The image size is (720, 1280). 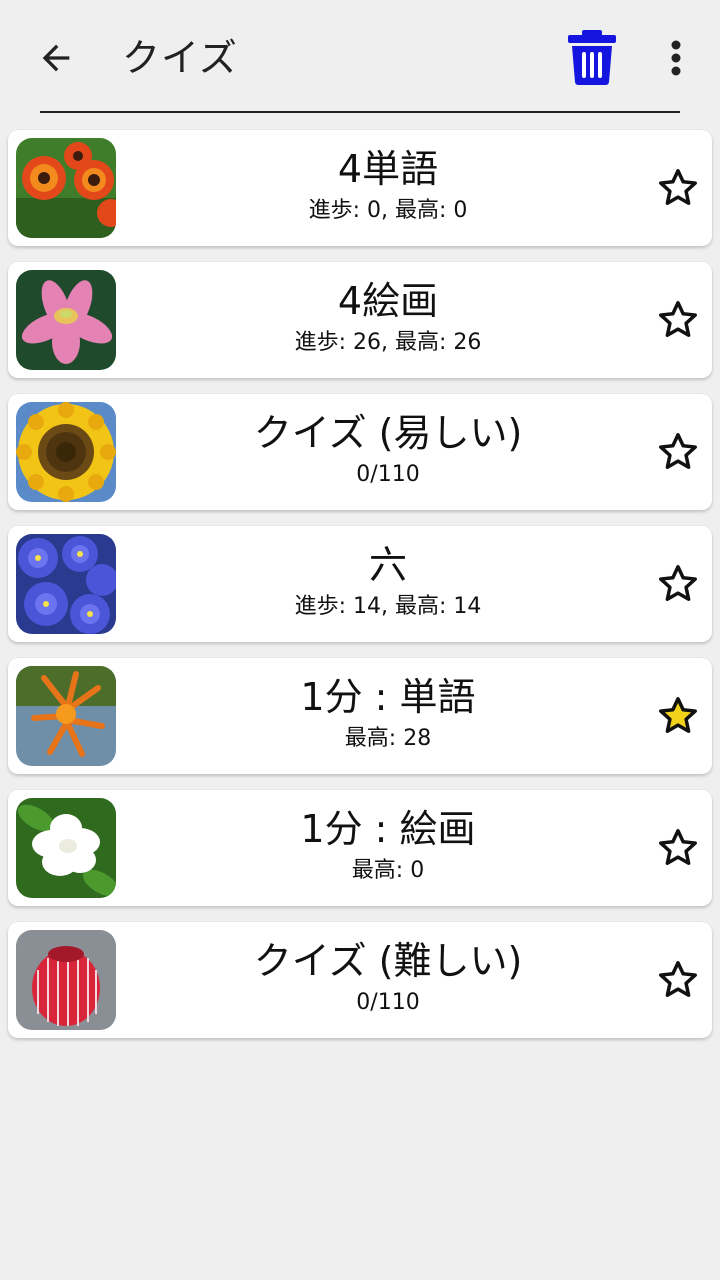 What do you see at coordinates (66, 320) in the screenshot?
I see `lotus-flower-image` at bounding box center [66, 320].